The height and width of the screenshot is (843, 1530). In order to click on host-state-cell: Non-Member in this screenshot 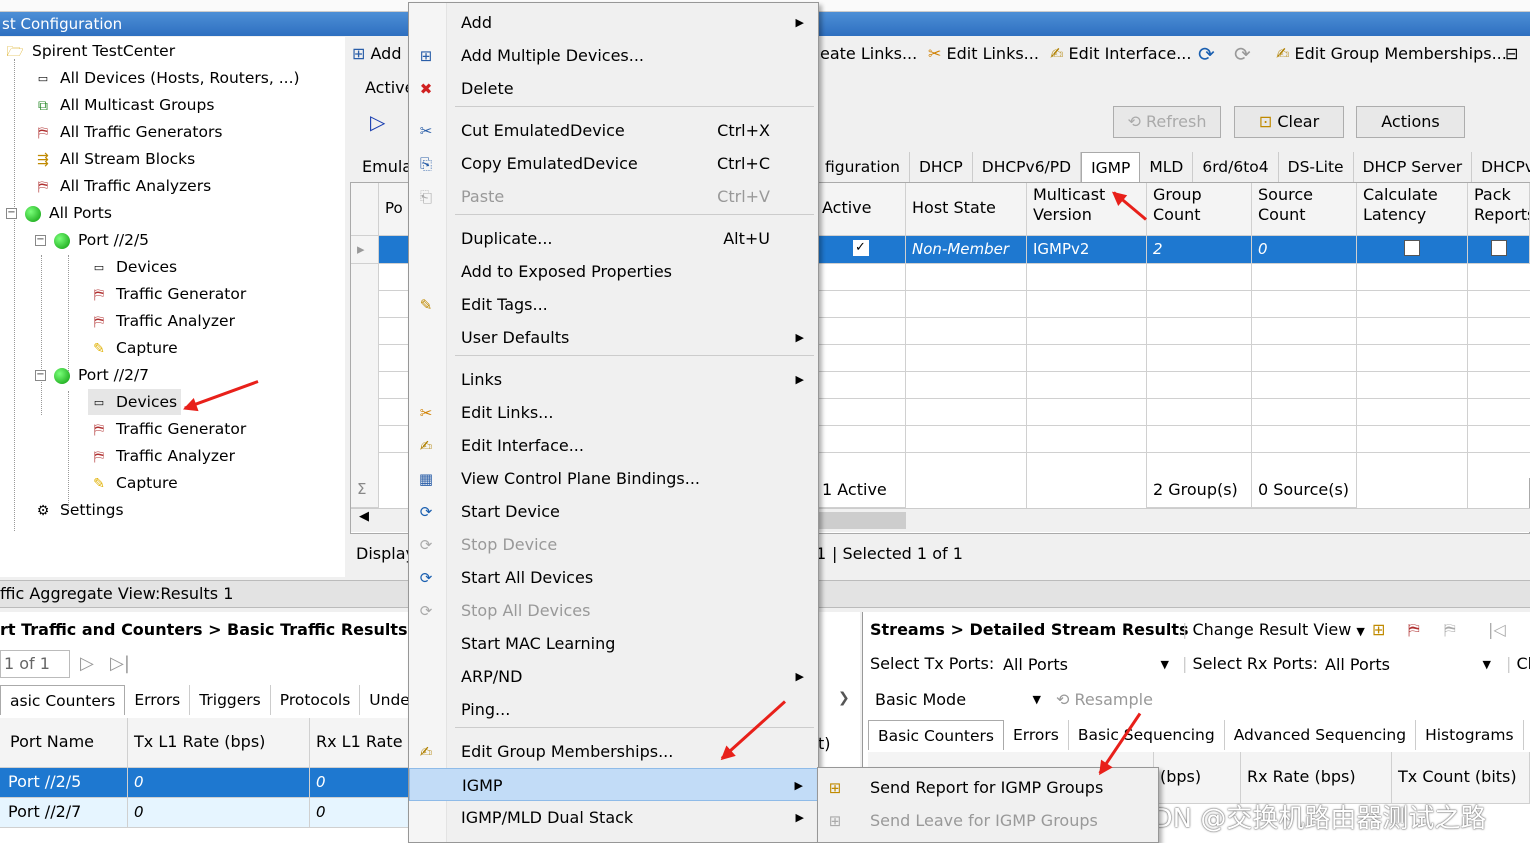, I will do `click(966, 250)`.